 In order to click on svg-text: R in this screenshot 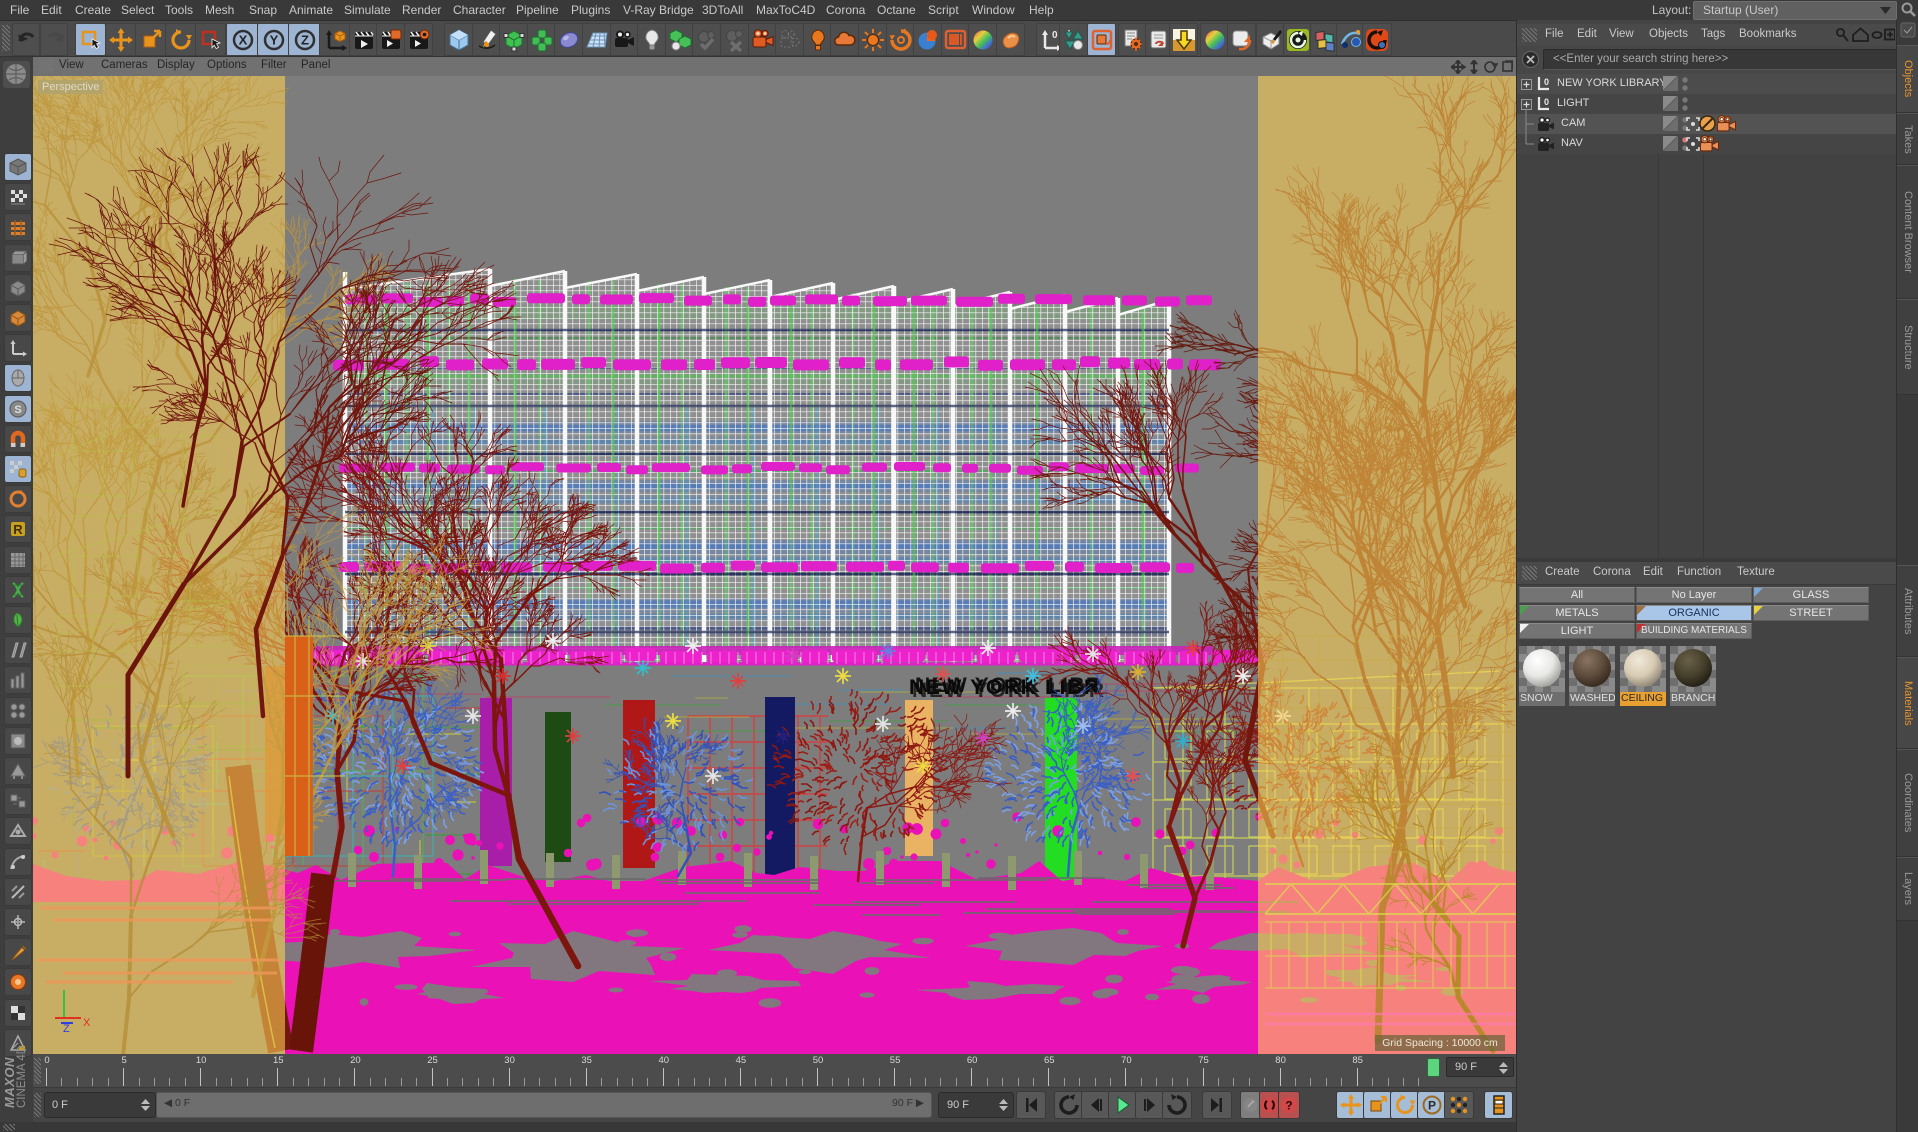, I will do `click(18, 529)`.